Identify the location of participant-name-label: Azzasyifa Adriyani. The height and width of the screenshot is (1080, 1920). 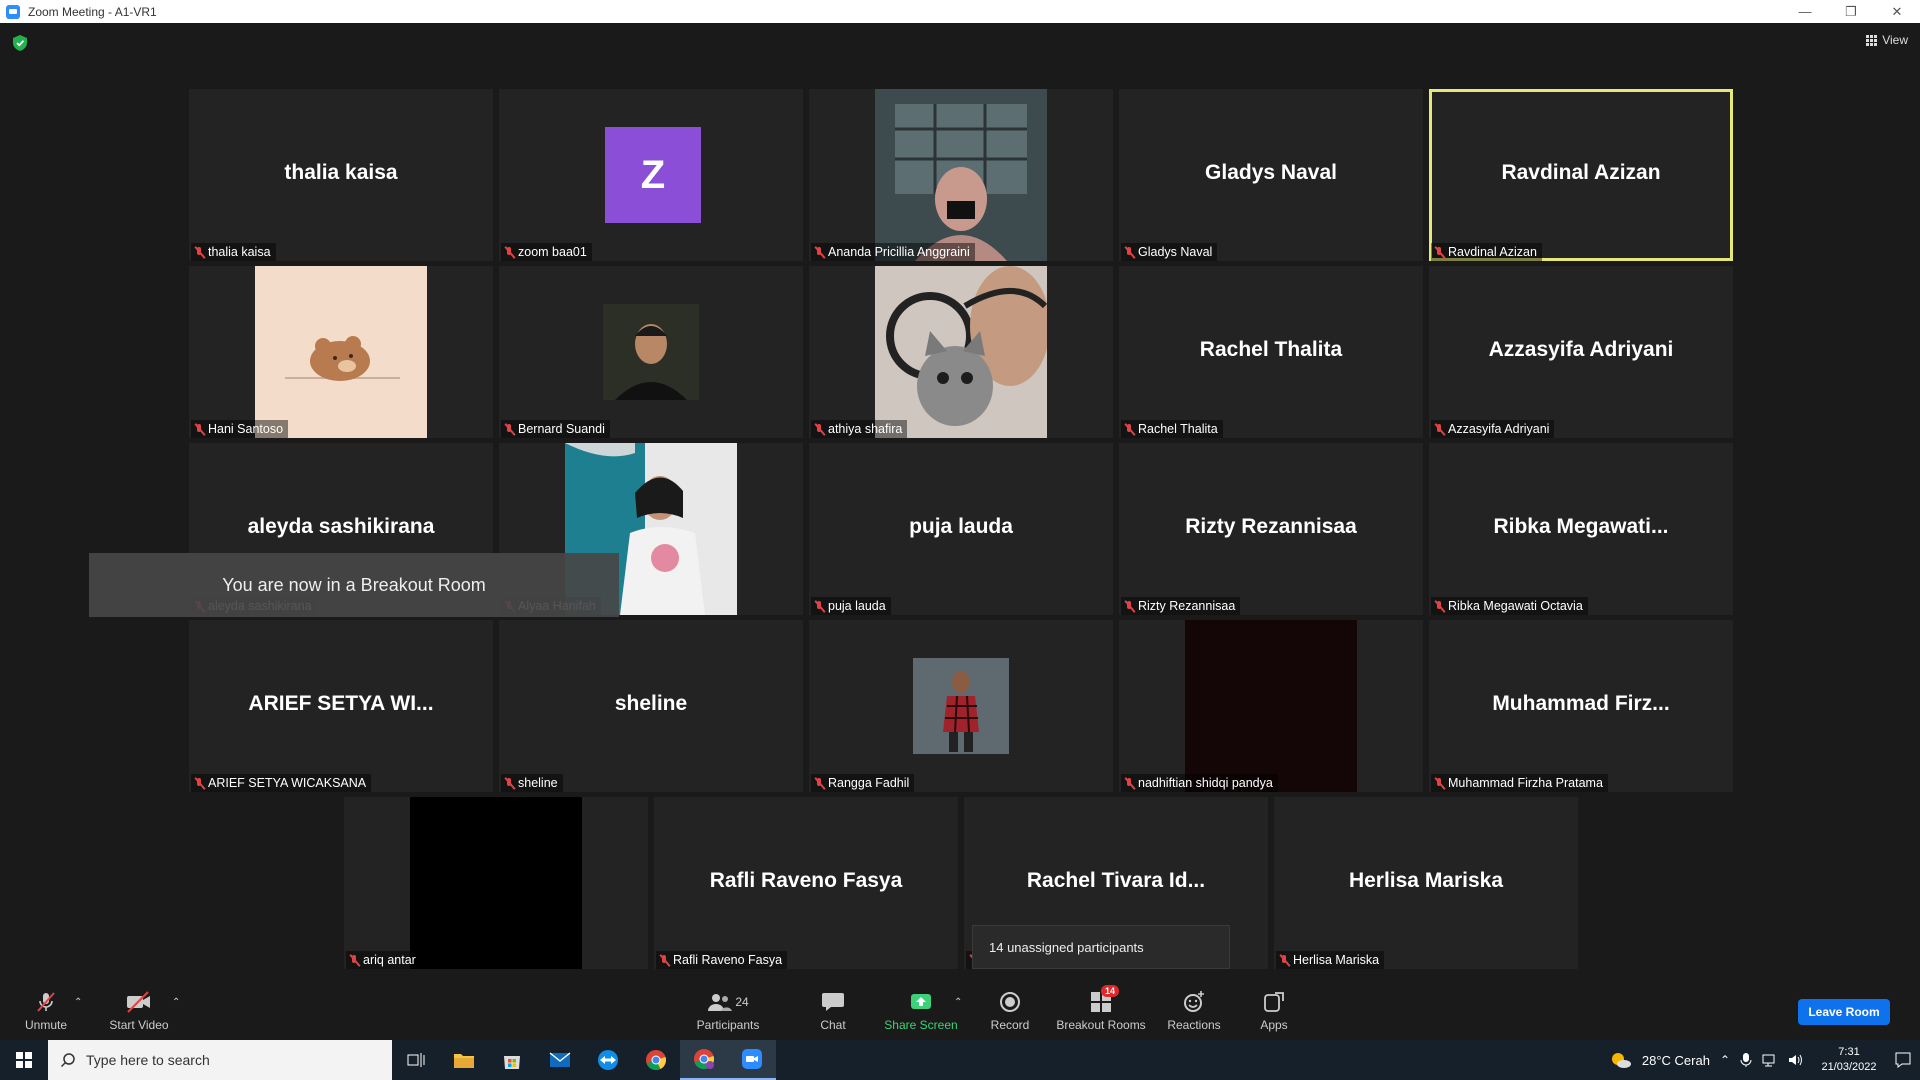
(1493, 429).